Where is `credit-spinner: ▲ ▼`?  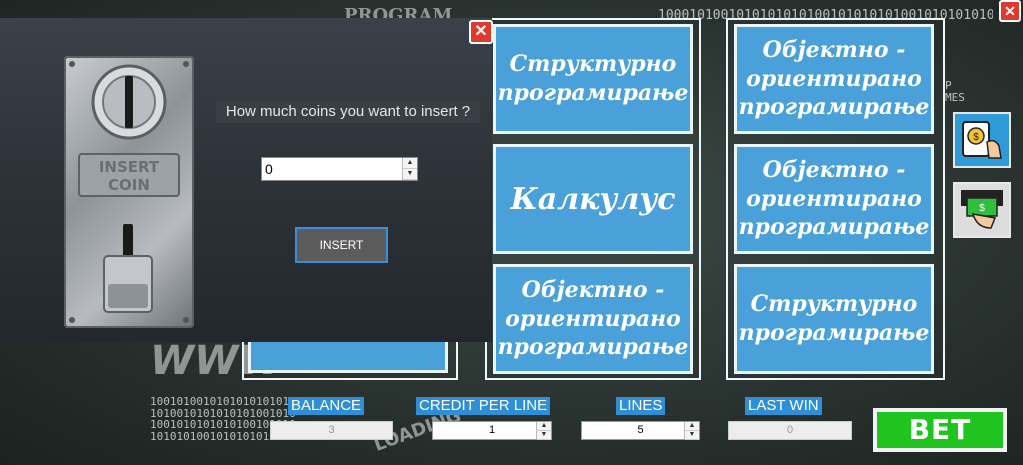 credit-spinner: ▲ ▼ is located at coordinates (543, 431).